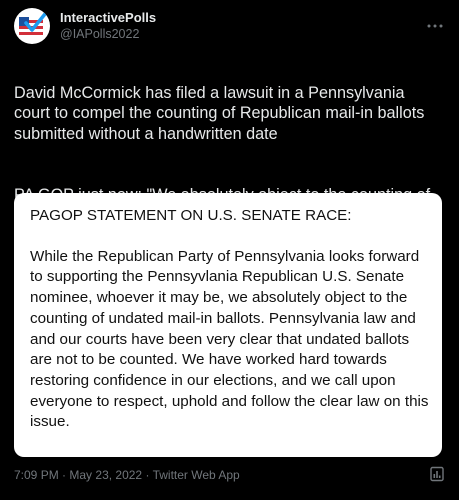 This screenshot has width=459, height=500. I want to click on author-names: InteractivePolls @IAPolls2022, so click(108, 26).